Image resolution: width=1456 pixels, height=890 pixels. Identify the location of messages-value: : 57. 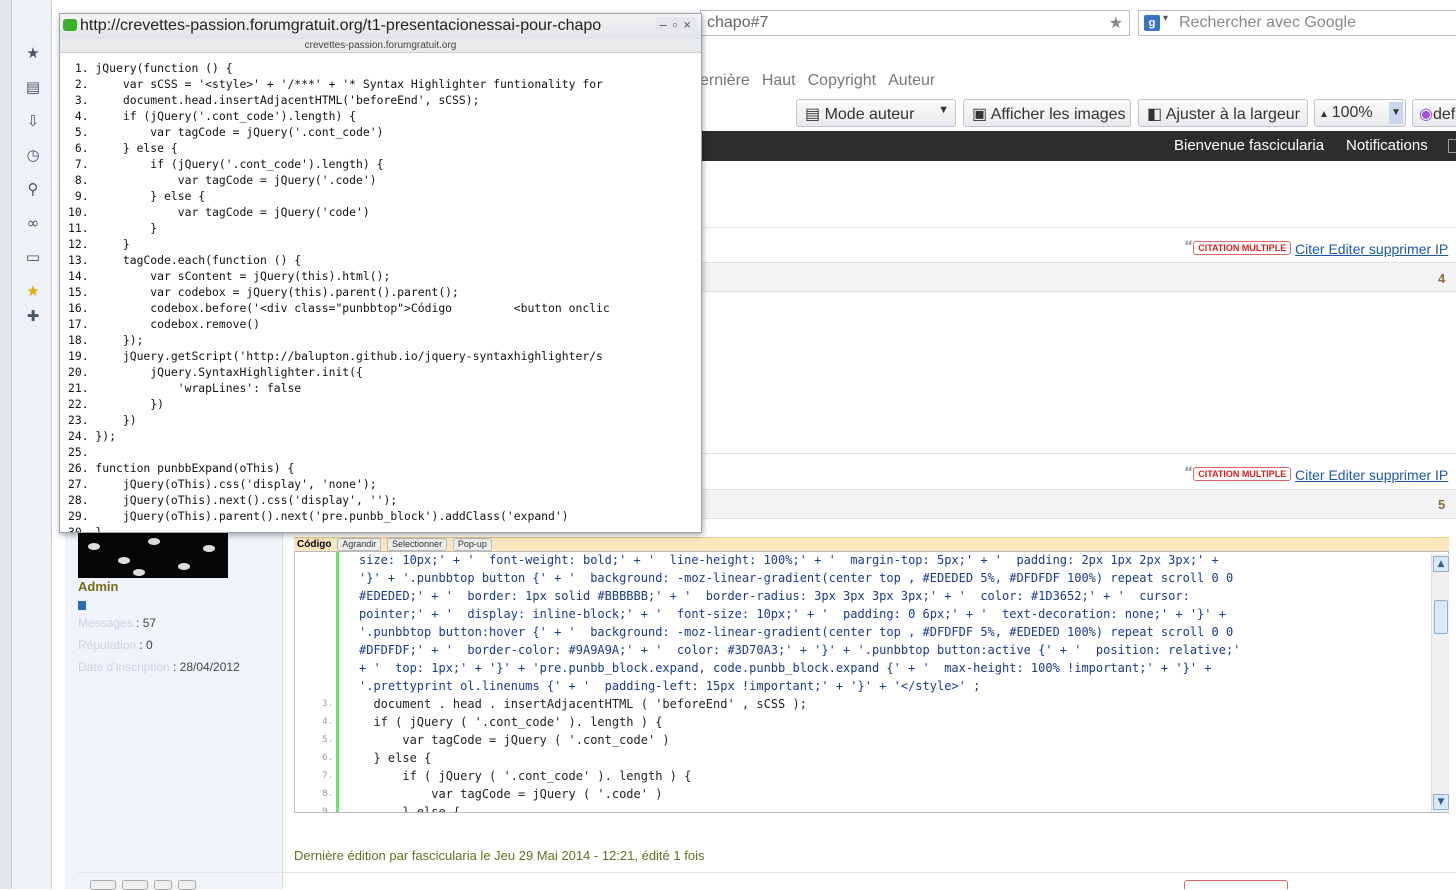
(146, 623).